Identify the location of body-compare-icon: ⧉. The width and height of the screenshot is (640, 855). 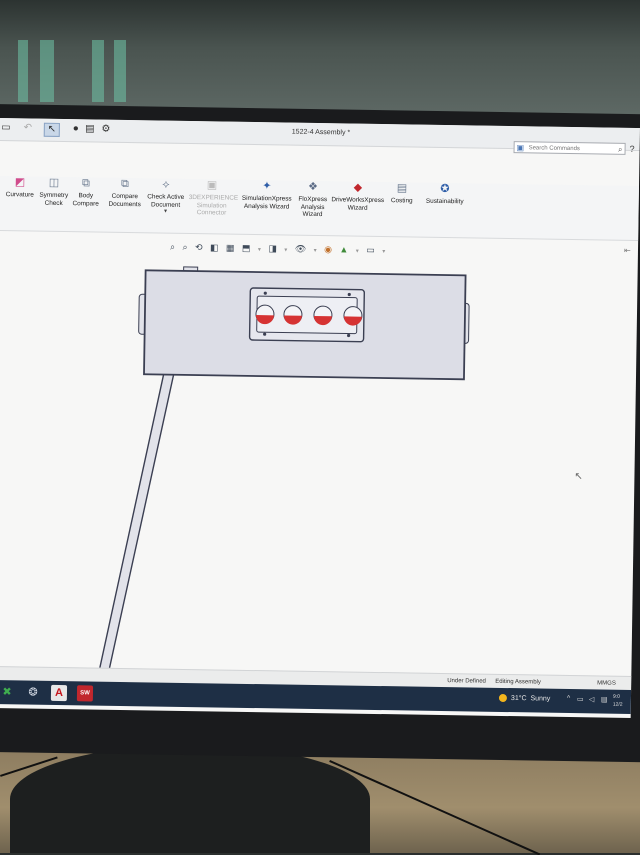
(85, 183).